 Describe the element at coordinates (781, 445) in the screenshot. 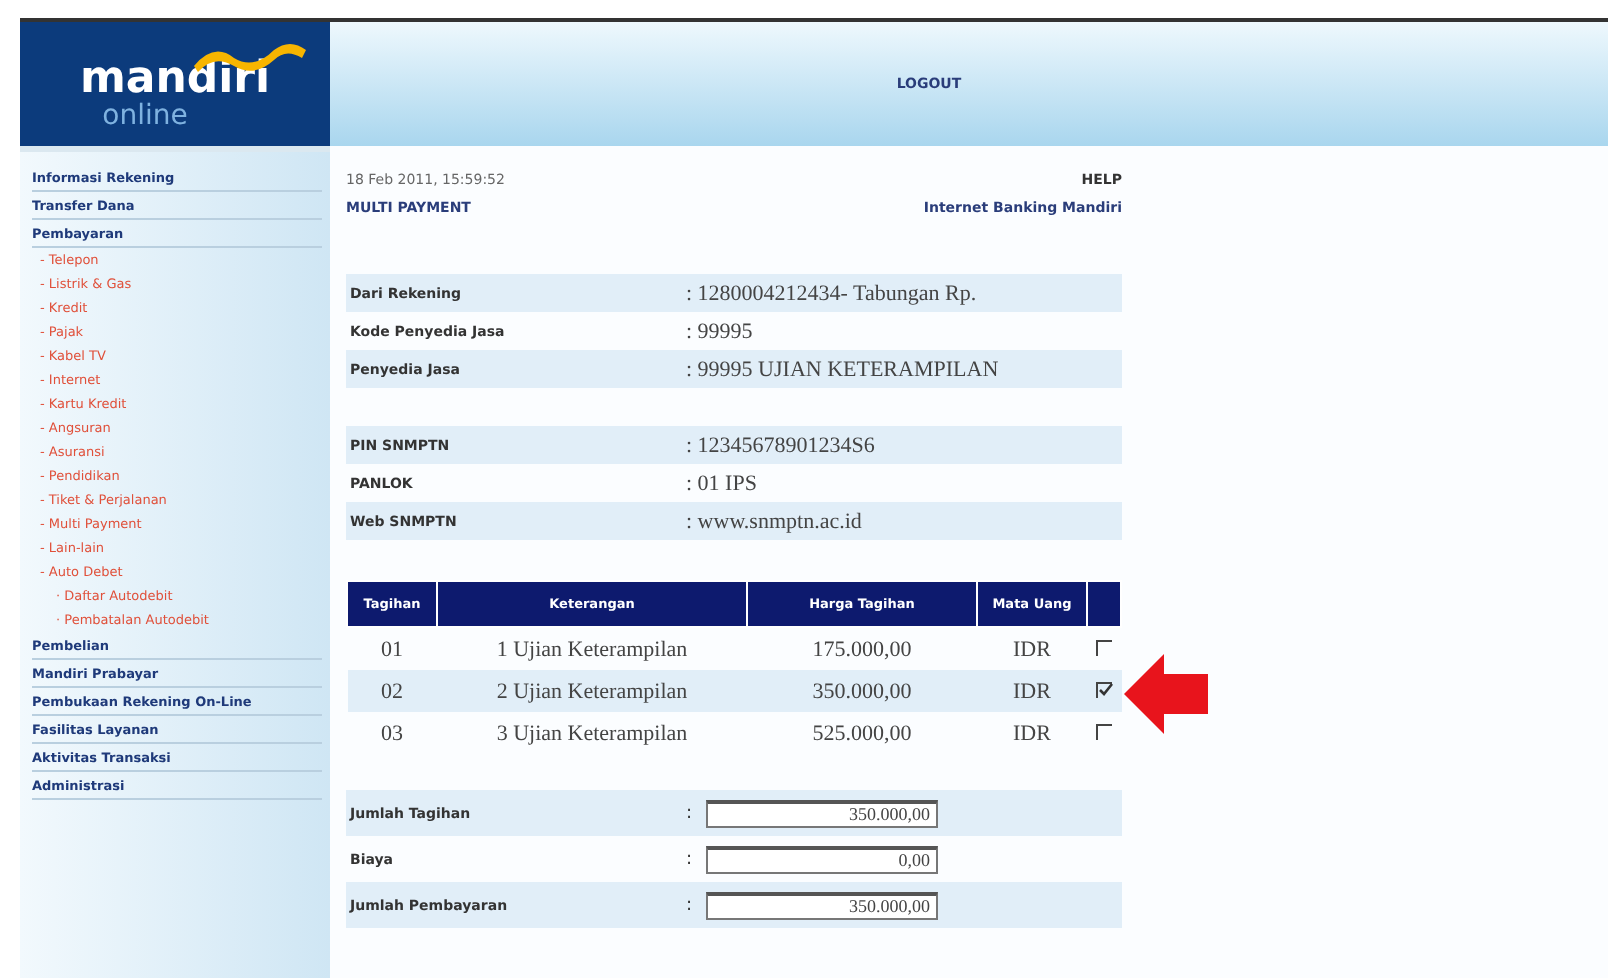

I see `field-value: : 12345678901234S6` at that location.